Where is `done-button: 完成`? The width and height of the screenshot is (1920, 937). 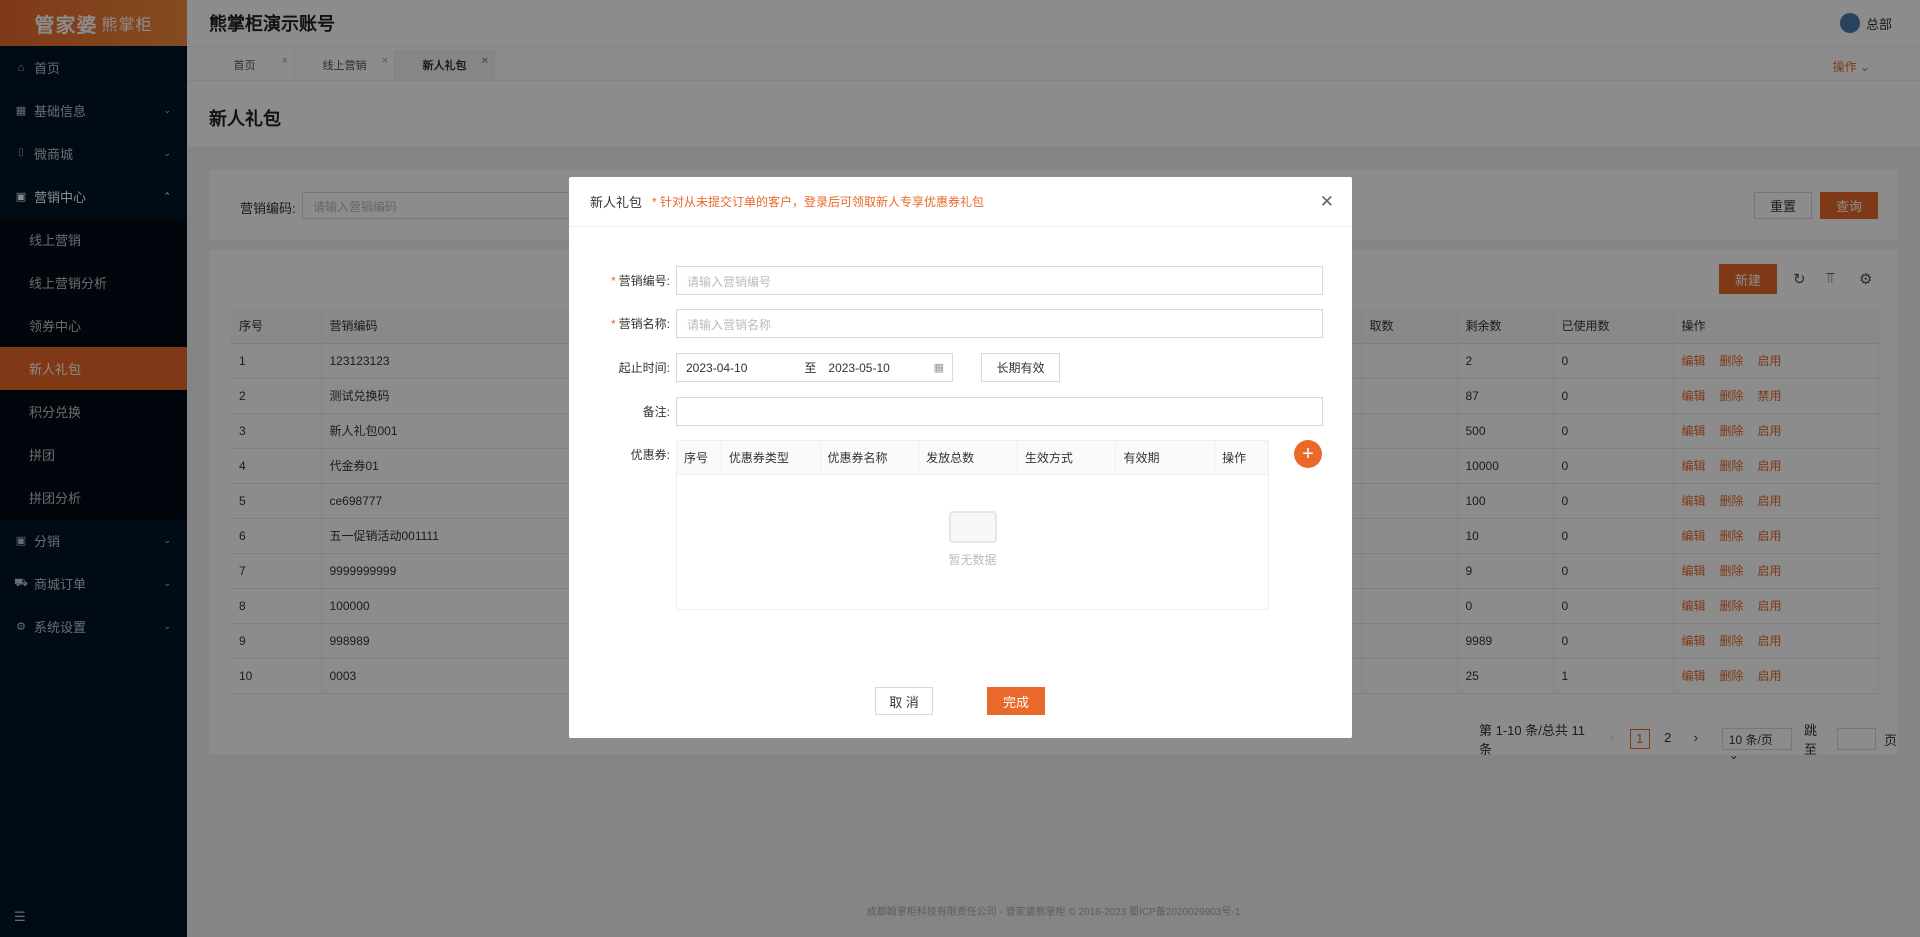 done-button: 完成 is located at coordinates (1016, 701).